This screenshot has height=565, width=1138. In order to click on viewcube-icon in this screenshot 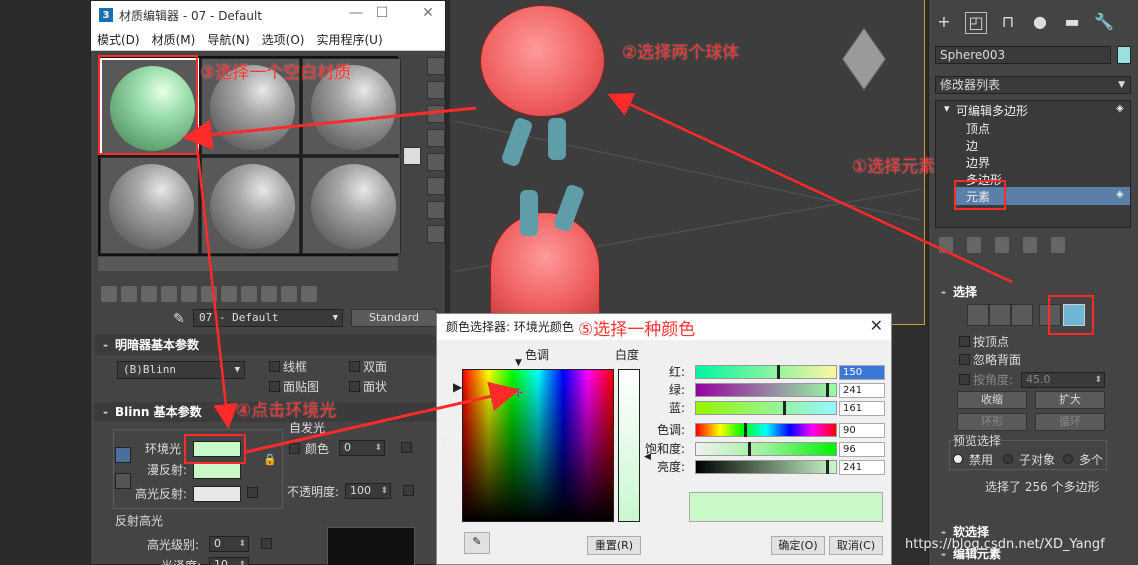, I will do `click(864, 59)`.